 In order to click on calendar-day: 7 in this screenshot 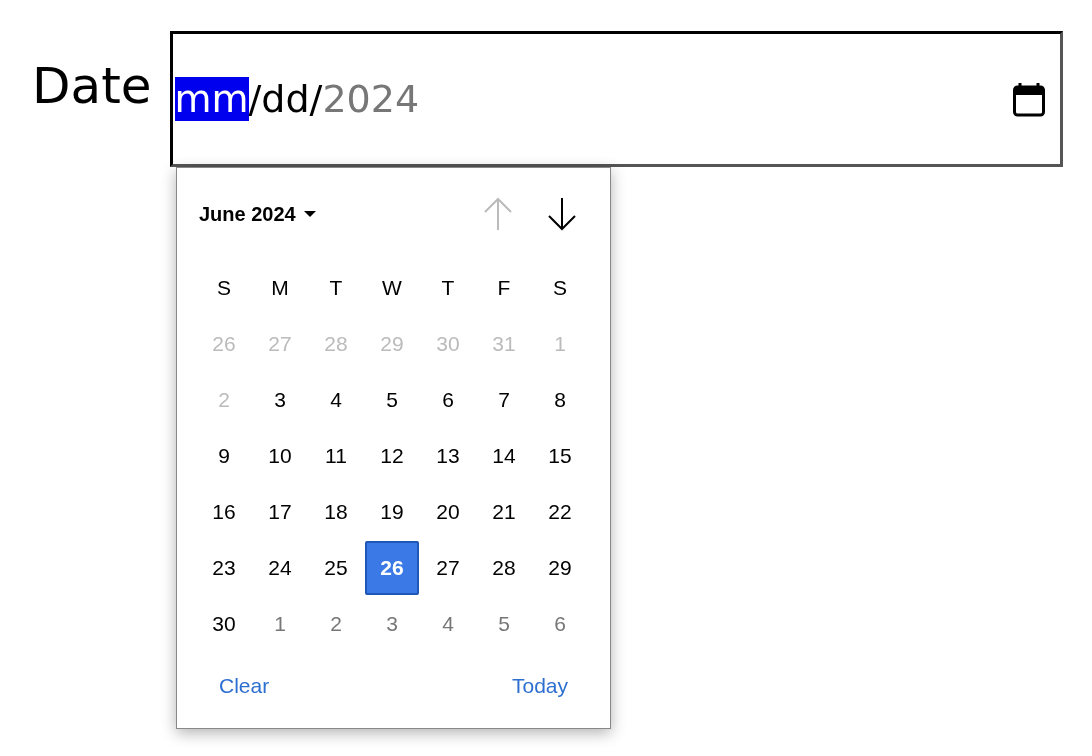, I will do `click(504, 400)`.